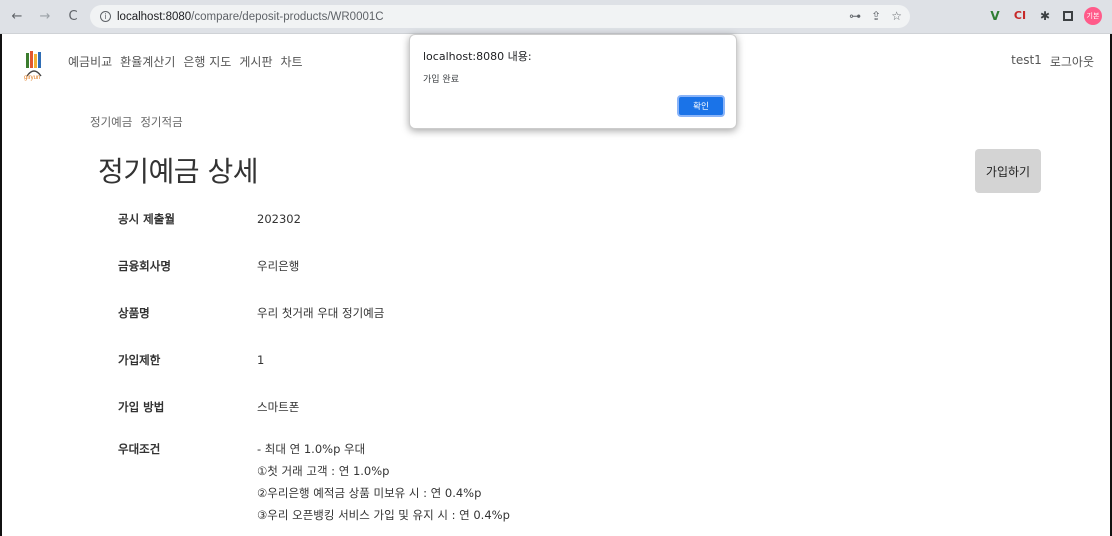 The width and height of the screenshot is (1112, 536). Describe the element at coordinates (321, 313) in the screenshot. I see `detail-value: 우리 첫거래 우대 정기예금` at that location.